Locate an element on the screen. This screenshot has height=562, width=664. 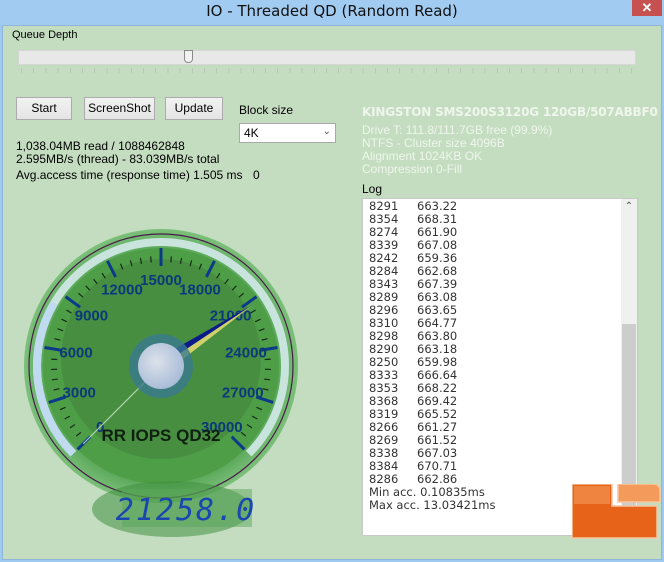
log-value: 661.52 is located at coordinates (437, 440).